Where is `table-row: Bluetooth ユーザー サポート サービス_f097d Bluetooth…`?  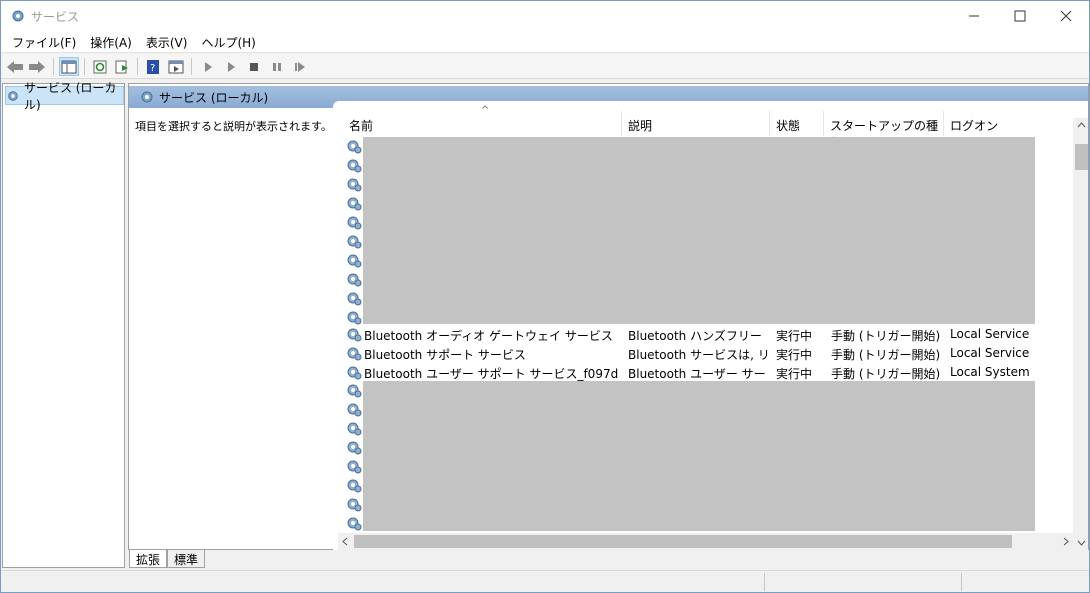 table-row: Bluetooth ユーザー サポート サービス_f097d Bluetooth… is located at coordinates (684, 372).